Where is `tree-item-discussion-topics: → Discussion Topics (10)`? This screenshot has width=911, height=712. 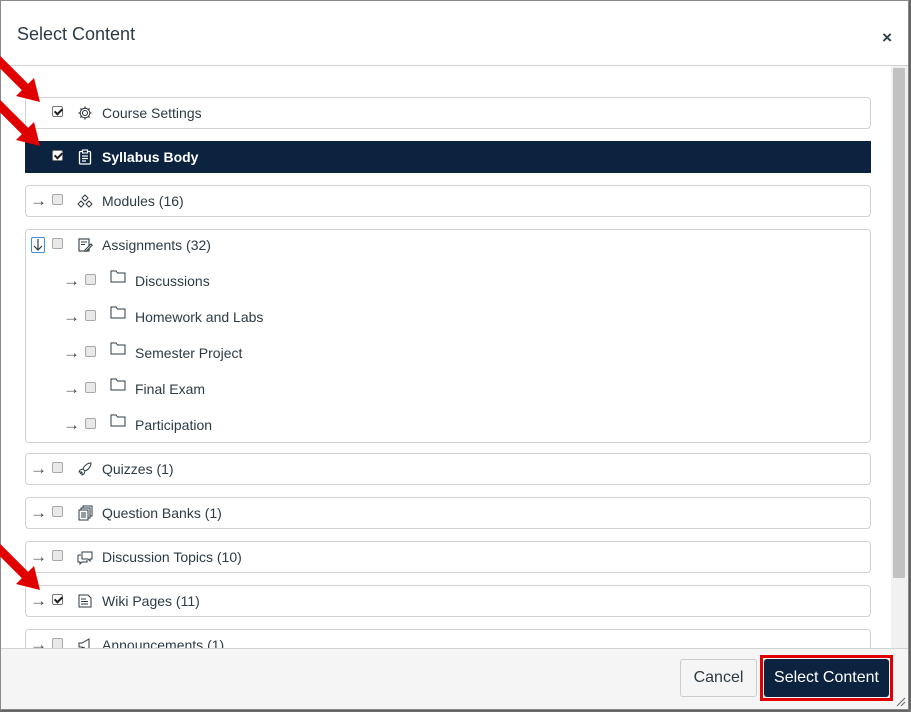 tree-item-discussion-topics: → Discussion Topics (10) is located at coordinates (448, 557).